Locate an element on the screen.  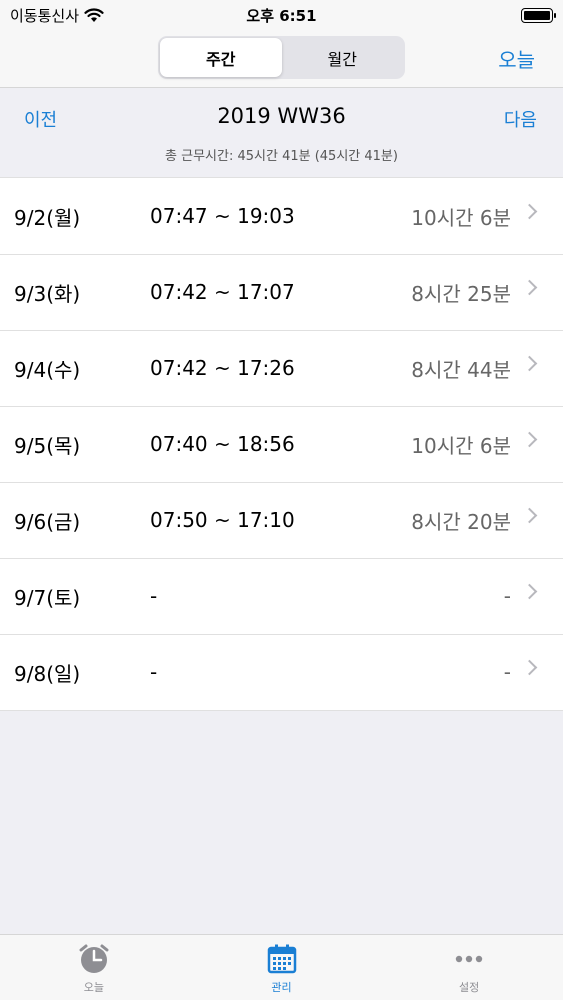
day-label: 9/7(토) is located at coordinates (47, 597).